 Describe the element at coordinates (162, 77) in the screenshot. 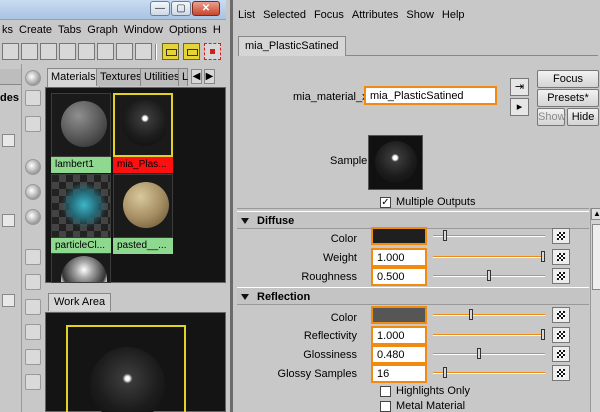

I see `tab-utilities: Utilities` at that location.